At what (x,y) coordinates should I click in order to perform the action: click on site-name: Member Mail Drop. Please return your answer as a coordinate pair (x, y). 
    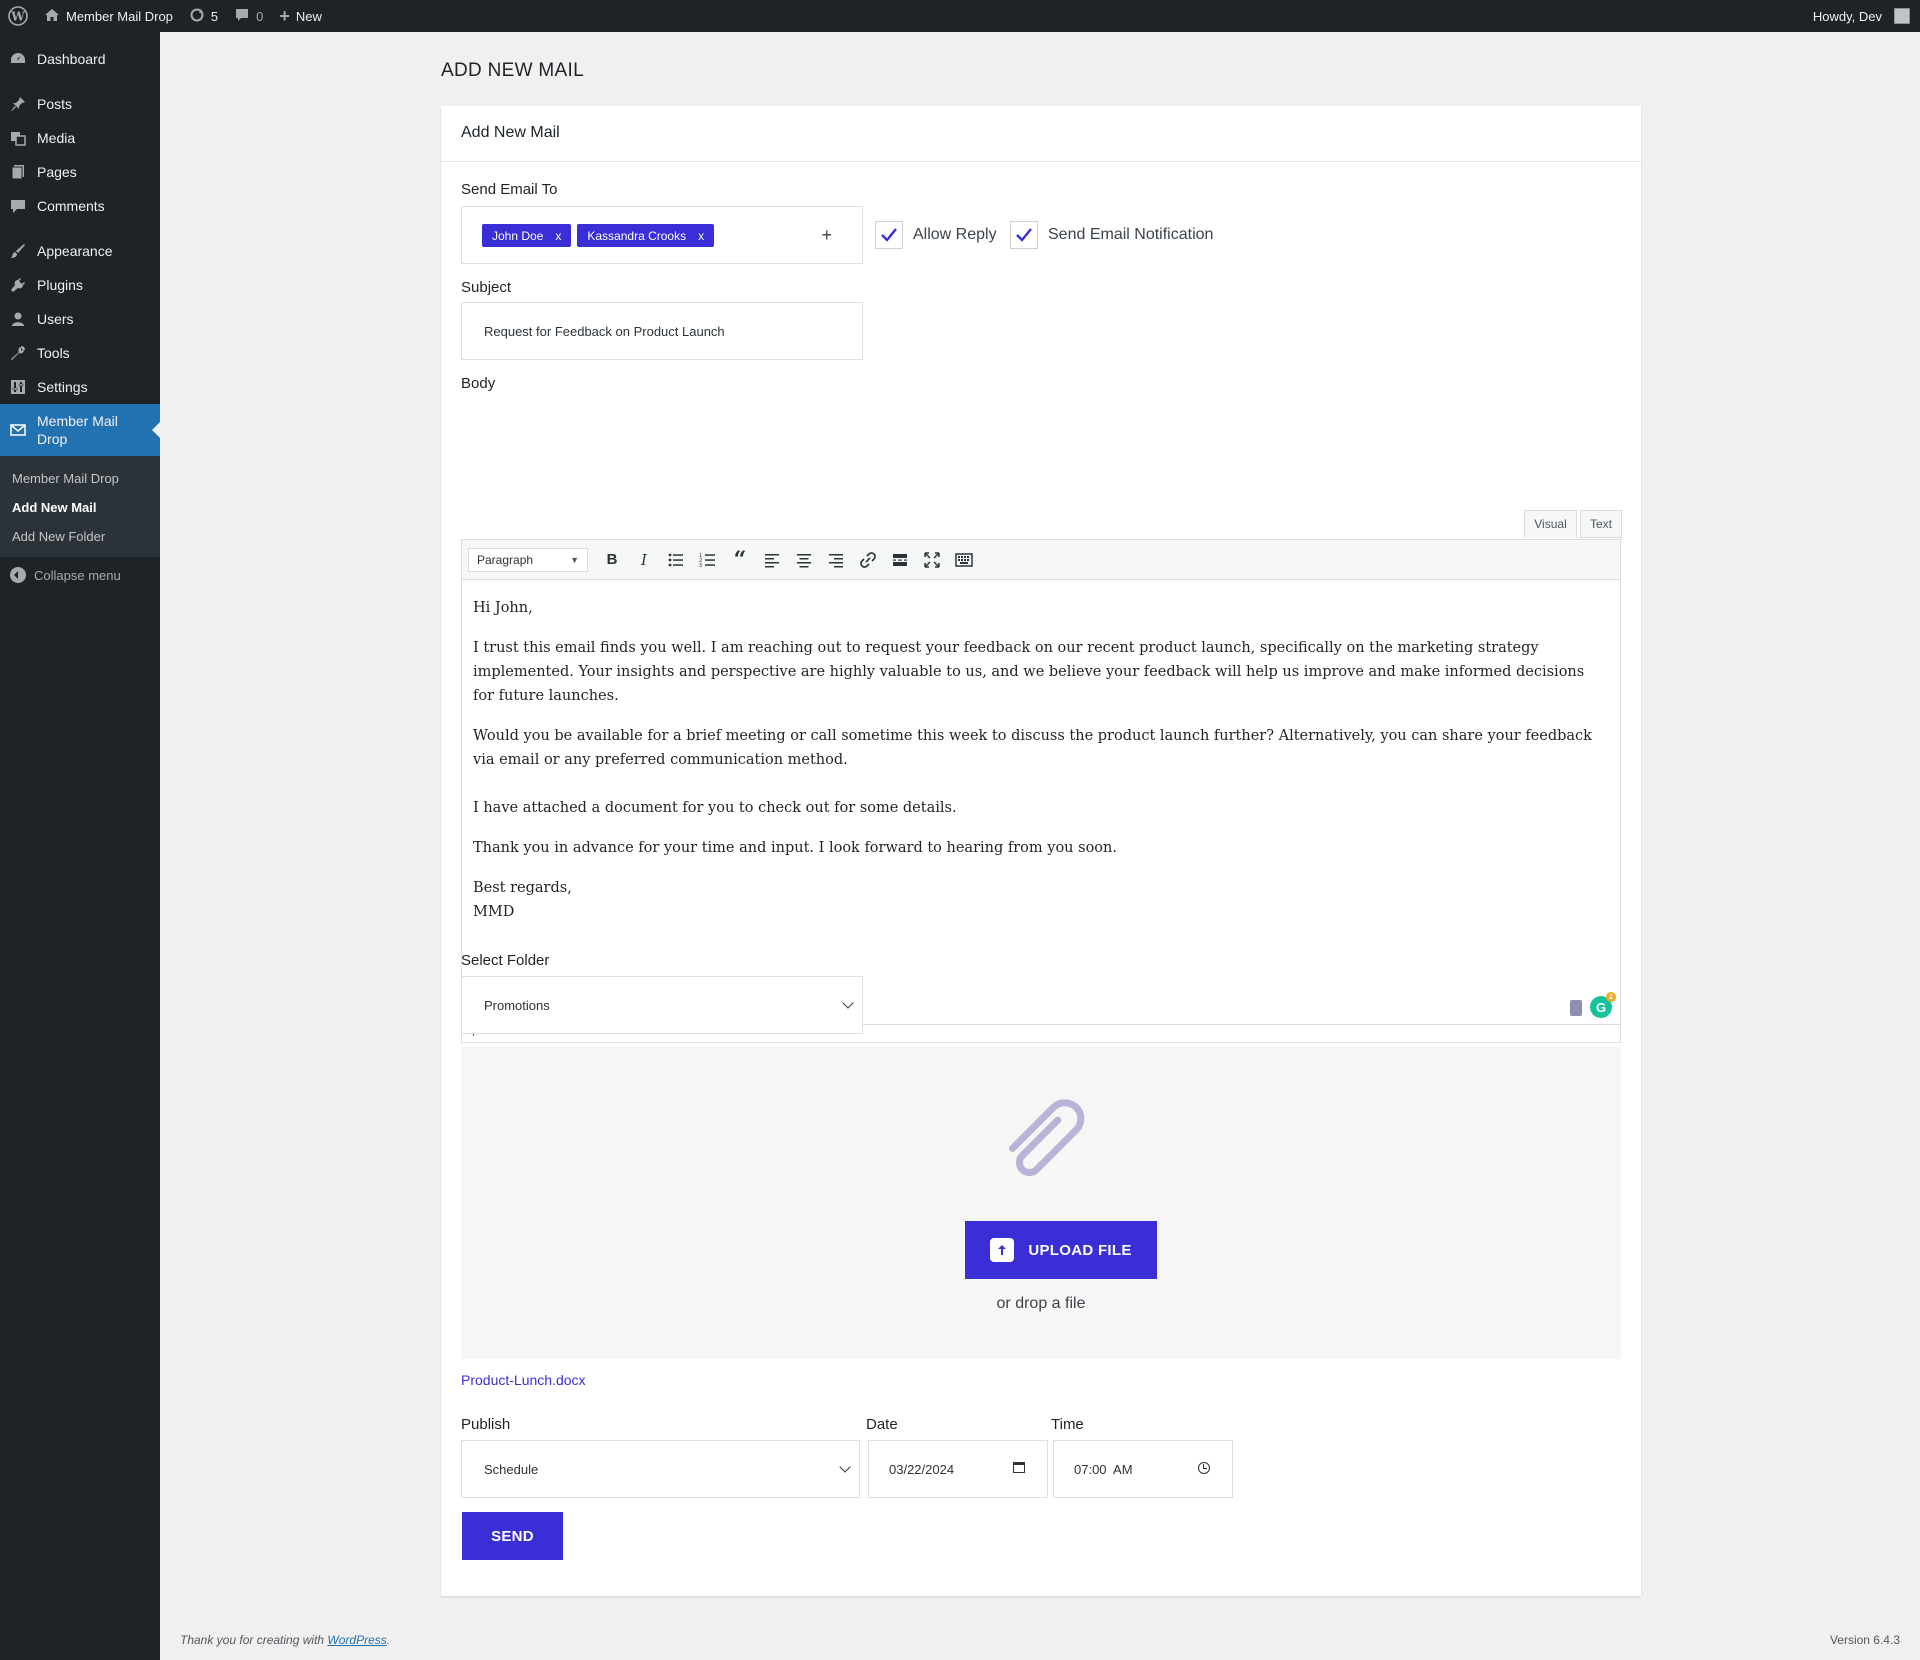
    Looking at the image, I should click on (119, 16).